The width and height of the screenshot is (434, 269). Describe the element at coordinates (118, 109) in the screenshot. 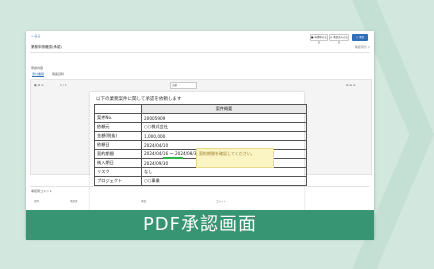

I see `pdf-table-corner` at that location.